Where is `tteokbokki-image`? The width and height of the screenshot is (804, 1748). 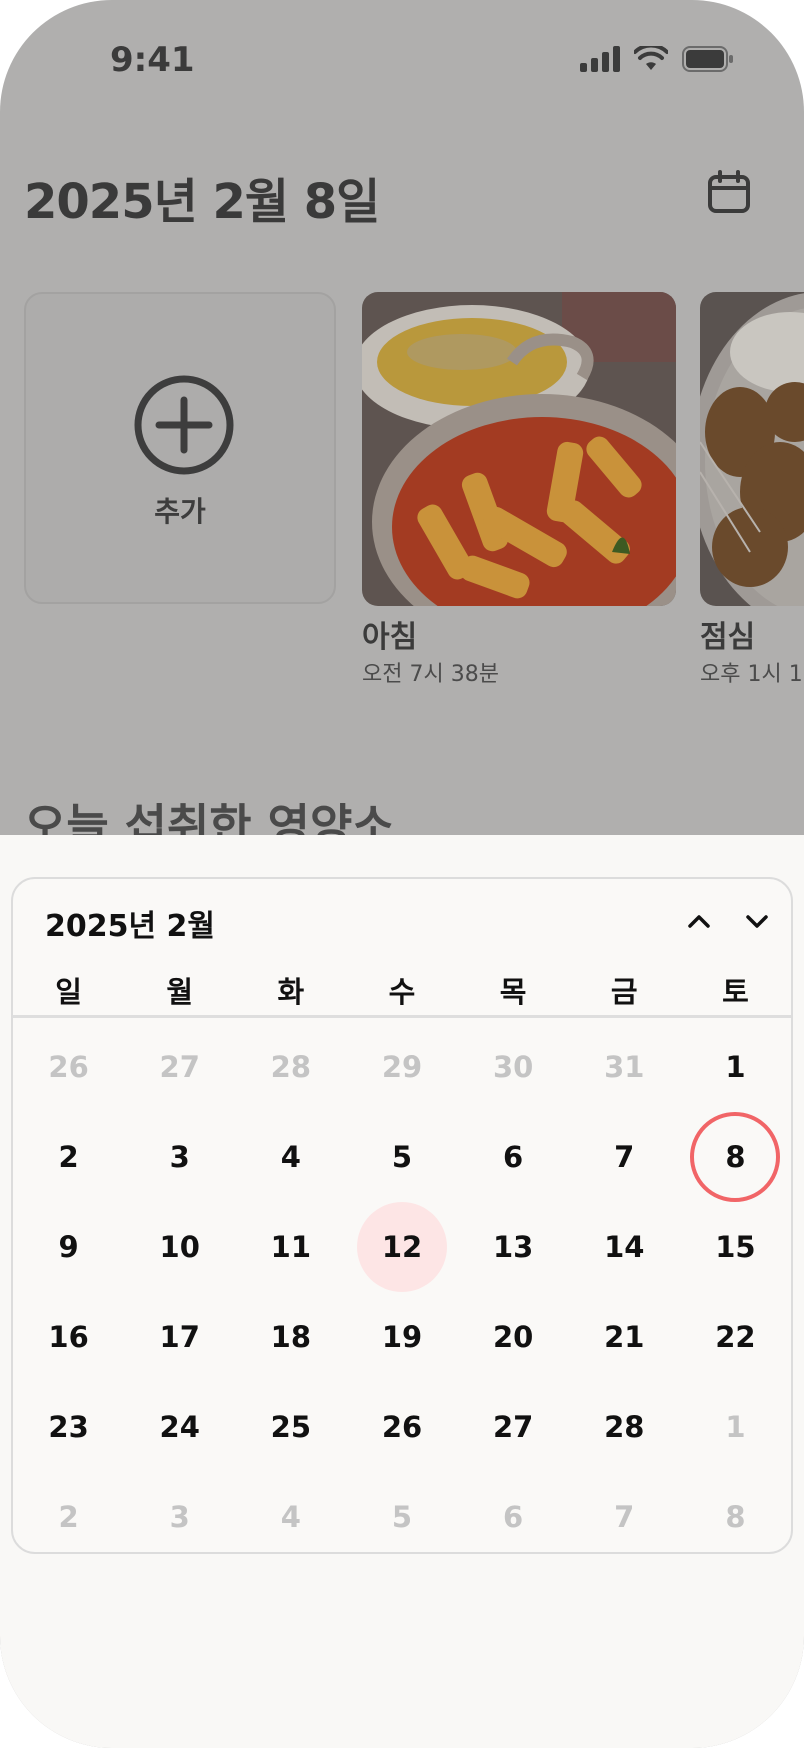 tteokbokki-image is located at coordinates (519, 449).